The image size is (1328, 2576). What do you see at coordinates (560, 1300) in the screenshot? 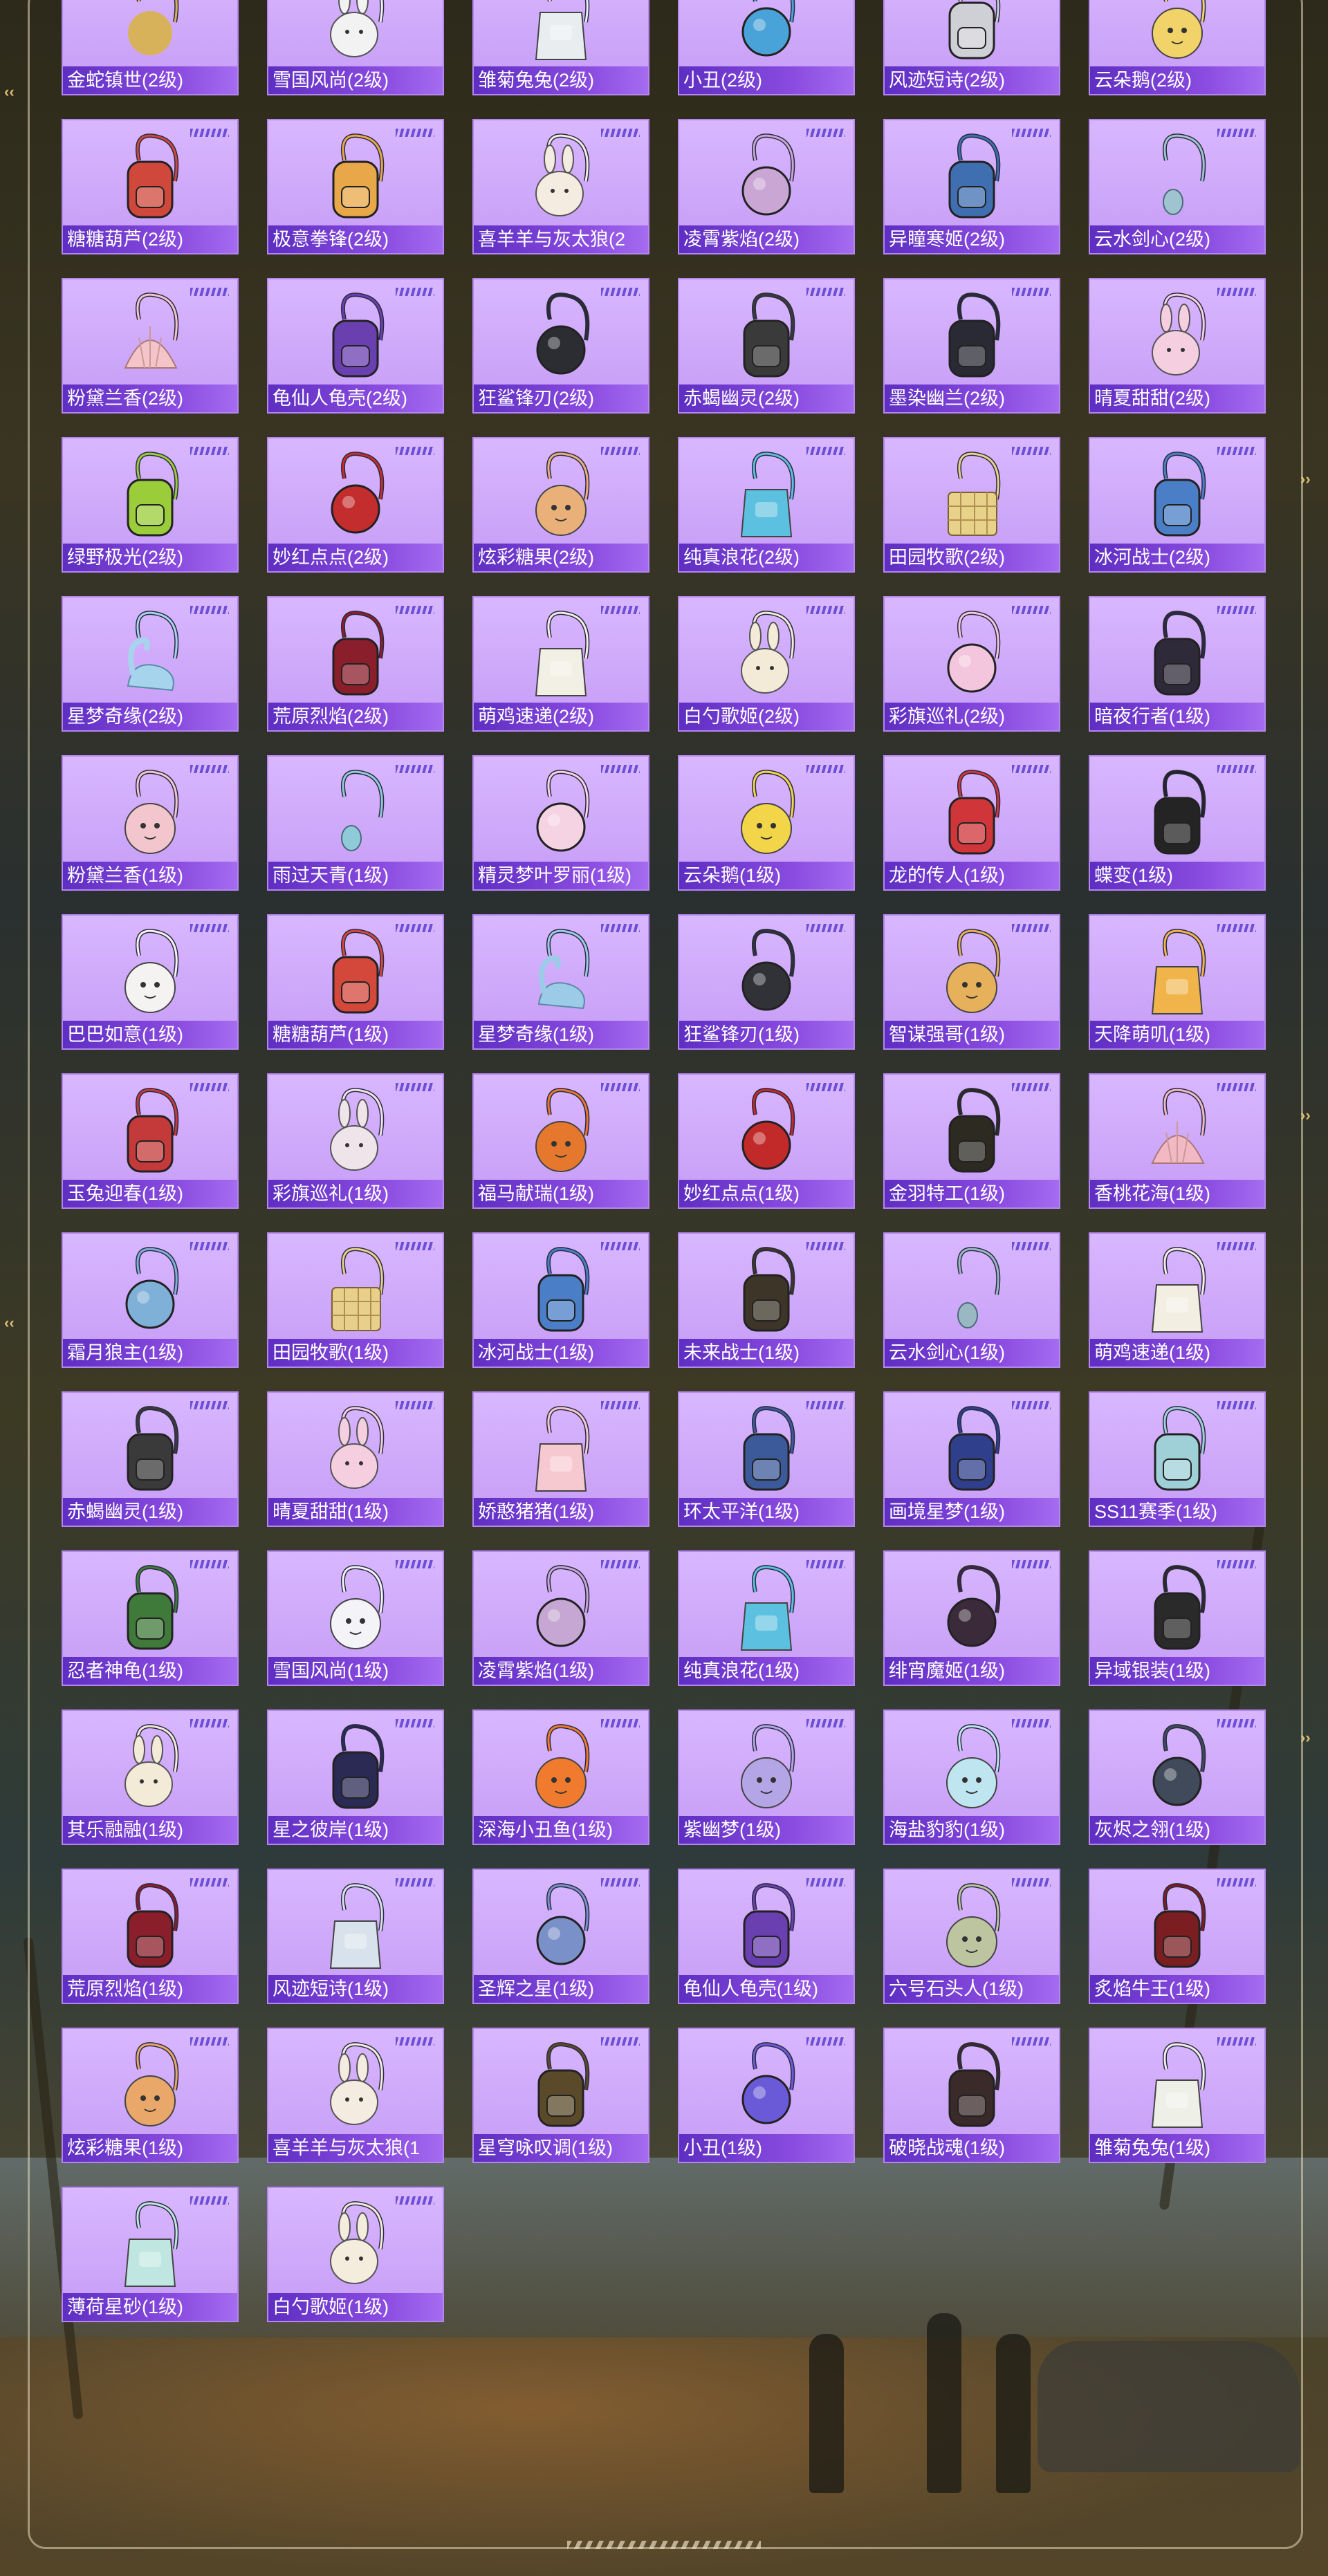
I see `backpack-card: 冰河战士(1级)` at bounding box center [560, 1300].